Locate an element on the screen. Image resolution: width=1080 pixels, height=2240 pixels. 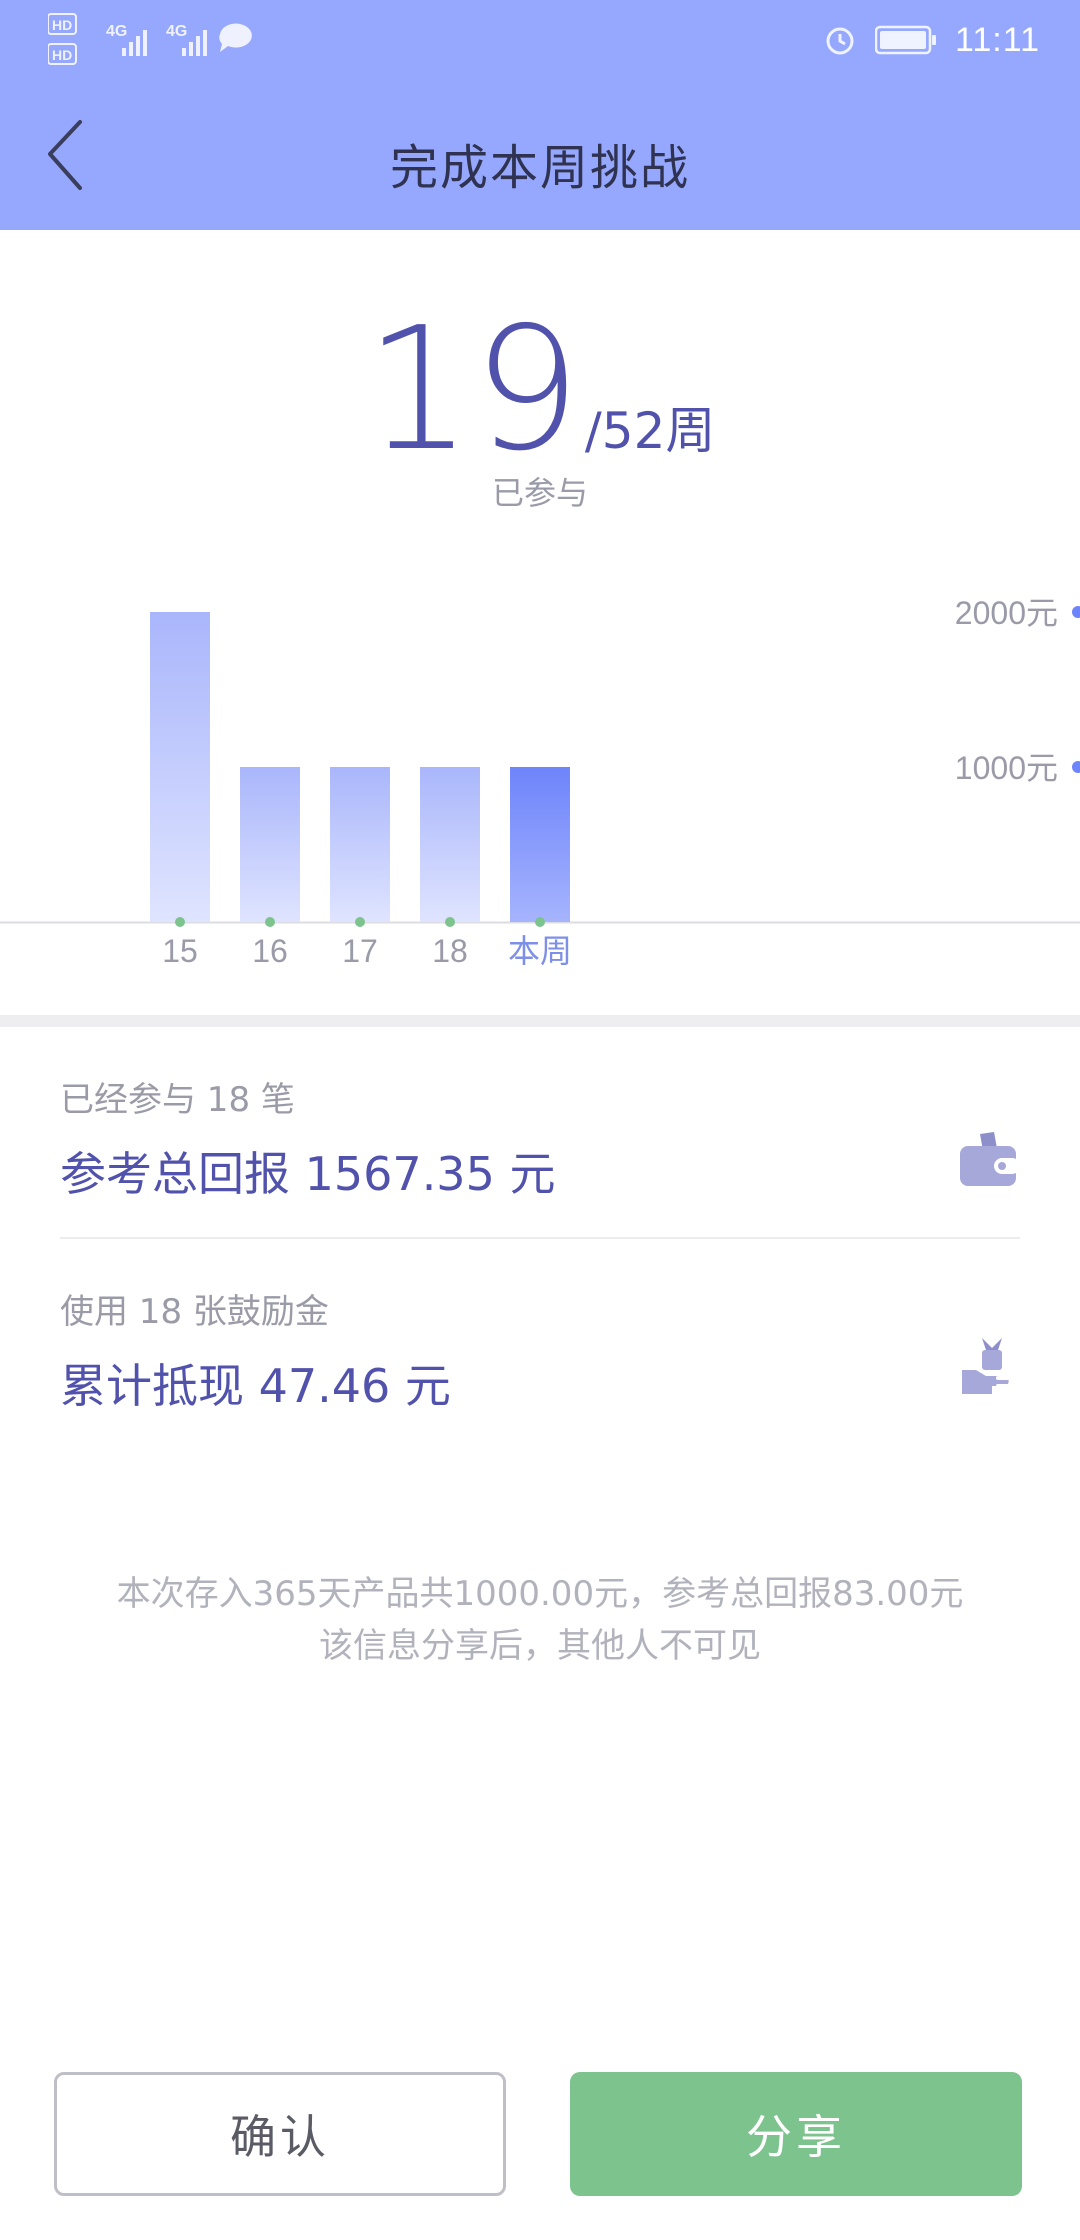
y-tick-label: 1000元 is located at coordinates (1006, 768).